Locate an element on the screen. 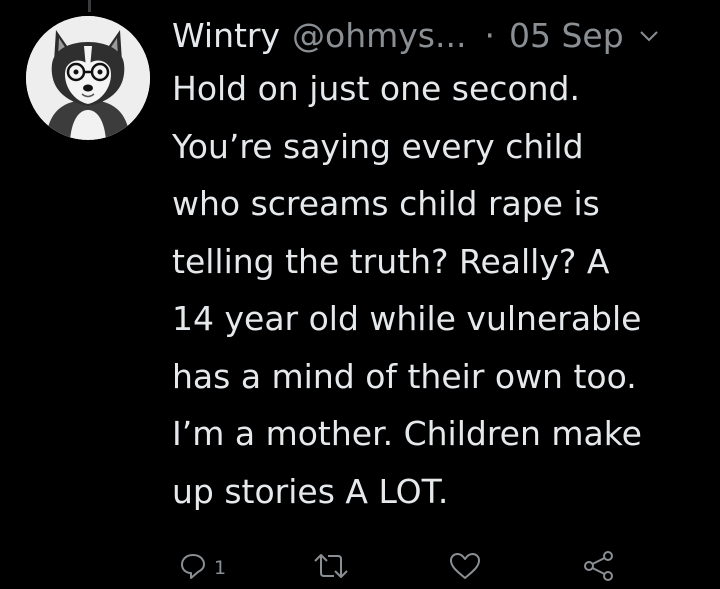  tweet-text-line: who screams child rape is is located at coordinates (386, 203).